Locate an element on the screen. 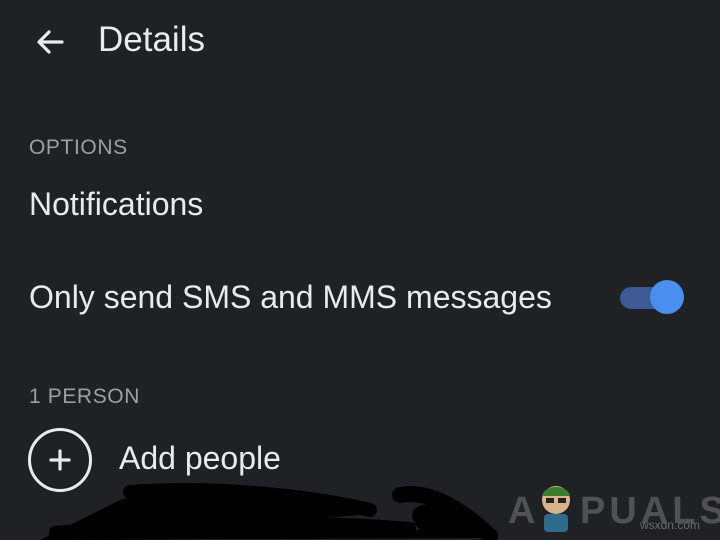 The image size is (720, 540). sms-mms-only-toggle is located at coordinates (652, 298).